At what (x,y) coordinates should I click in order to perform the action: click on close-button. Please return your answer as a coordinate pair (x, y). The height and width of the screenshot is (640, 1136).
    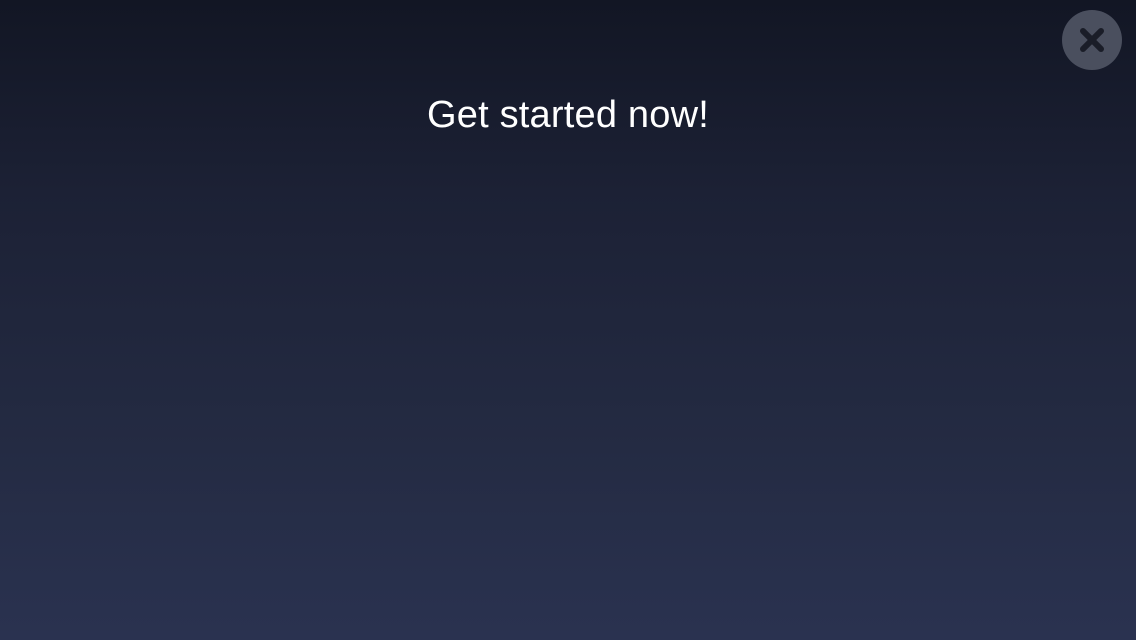
    Looking at the image, I should click on (1092, 40).